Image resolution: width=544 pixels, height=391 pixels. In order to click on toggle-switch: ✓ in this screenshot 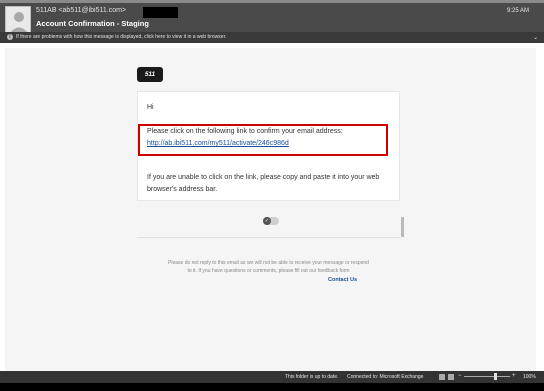, I will do `click(271, 221)`.